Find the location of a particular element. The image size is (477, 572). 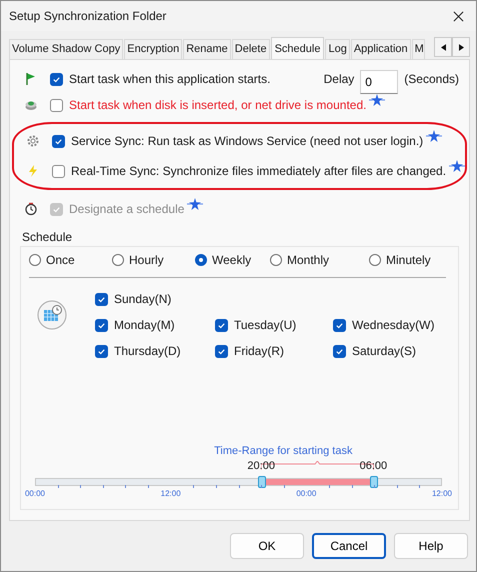

option-label: Service Sync: Run task as Windows Service (need not user login.) is located at coordinates (247, 141).